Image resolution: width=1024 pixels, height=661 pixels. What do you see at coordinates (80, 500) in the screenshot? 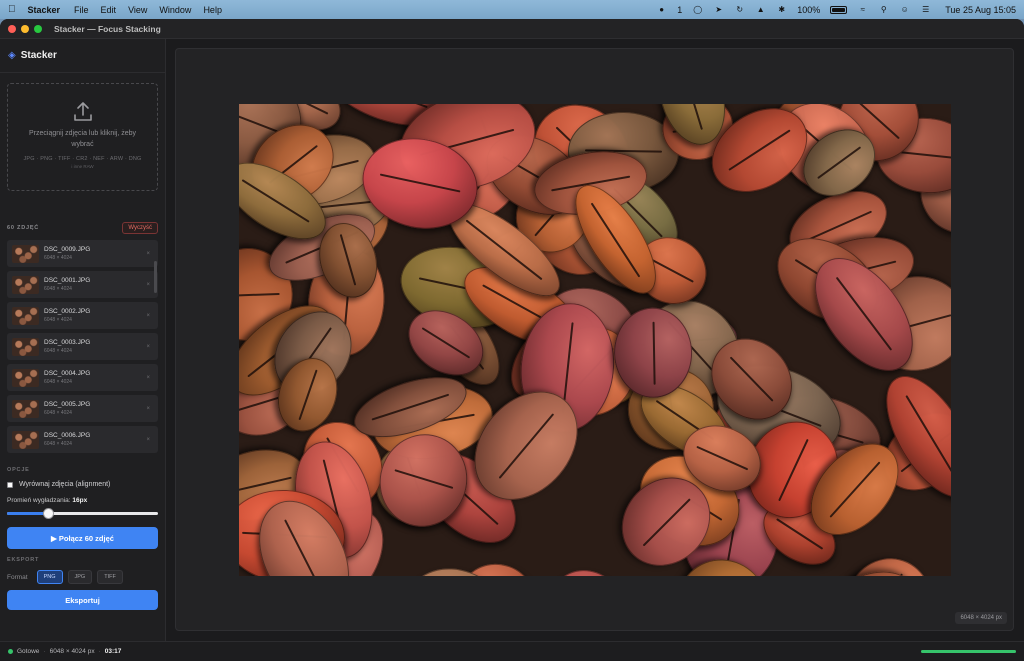
I see `radius-value: 16px` at bounding box center [80, 500].